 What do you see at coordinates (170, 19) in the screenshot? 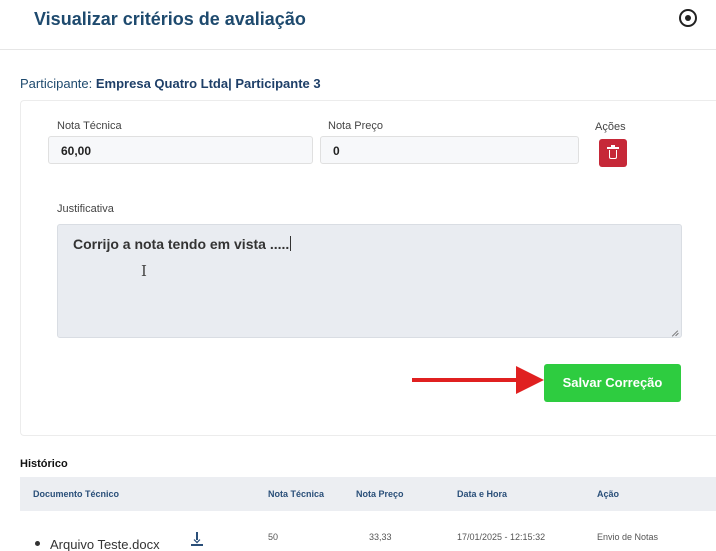
I see `modal-title: Visualizar critérios de avaliação` at bounding box center [170, 19].